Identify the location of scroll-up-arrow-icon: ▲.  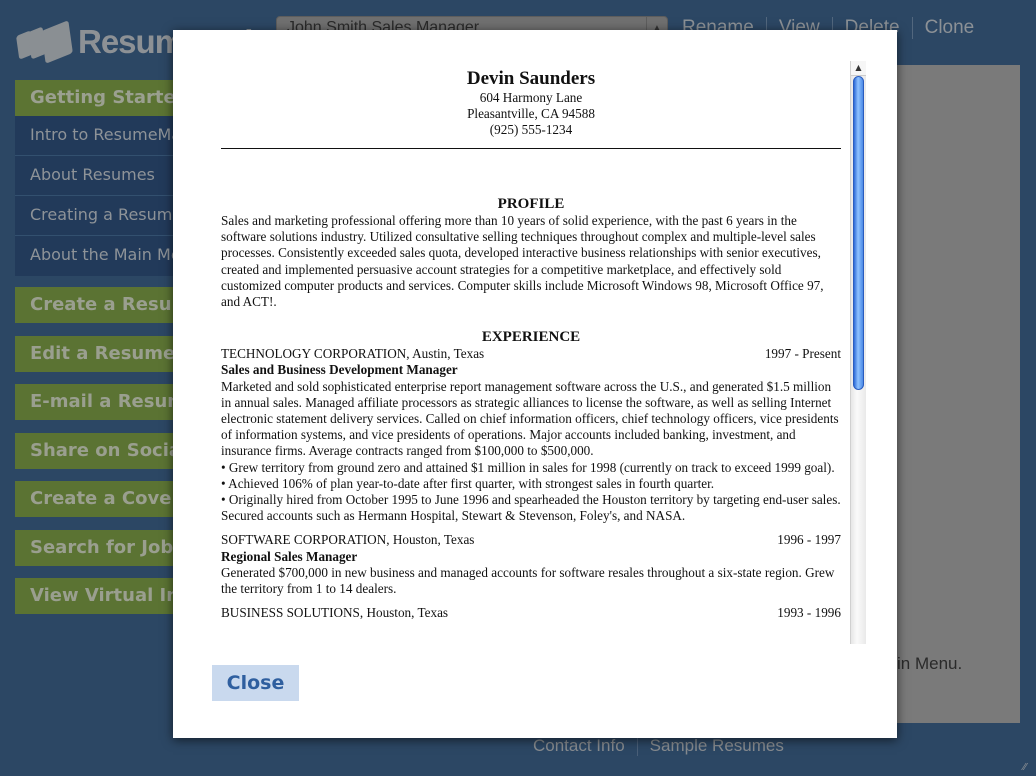
(858, 68).